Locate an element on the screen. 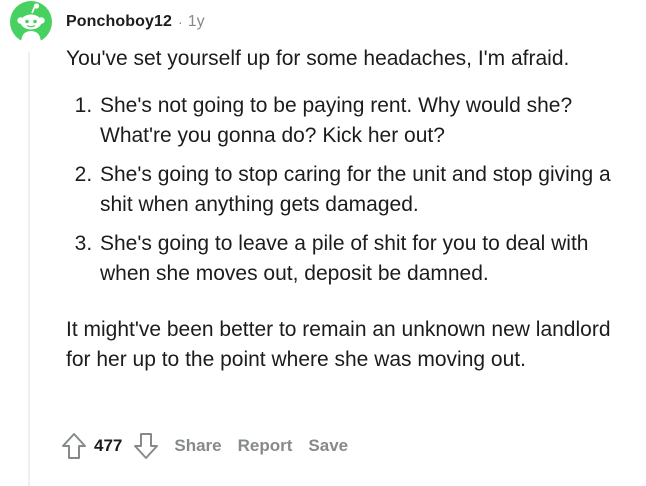  snoo-avatar-icon is located at coordinates (31, 22).